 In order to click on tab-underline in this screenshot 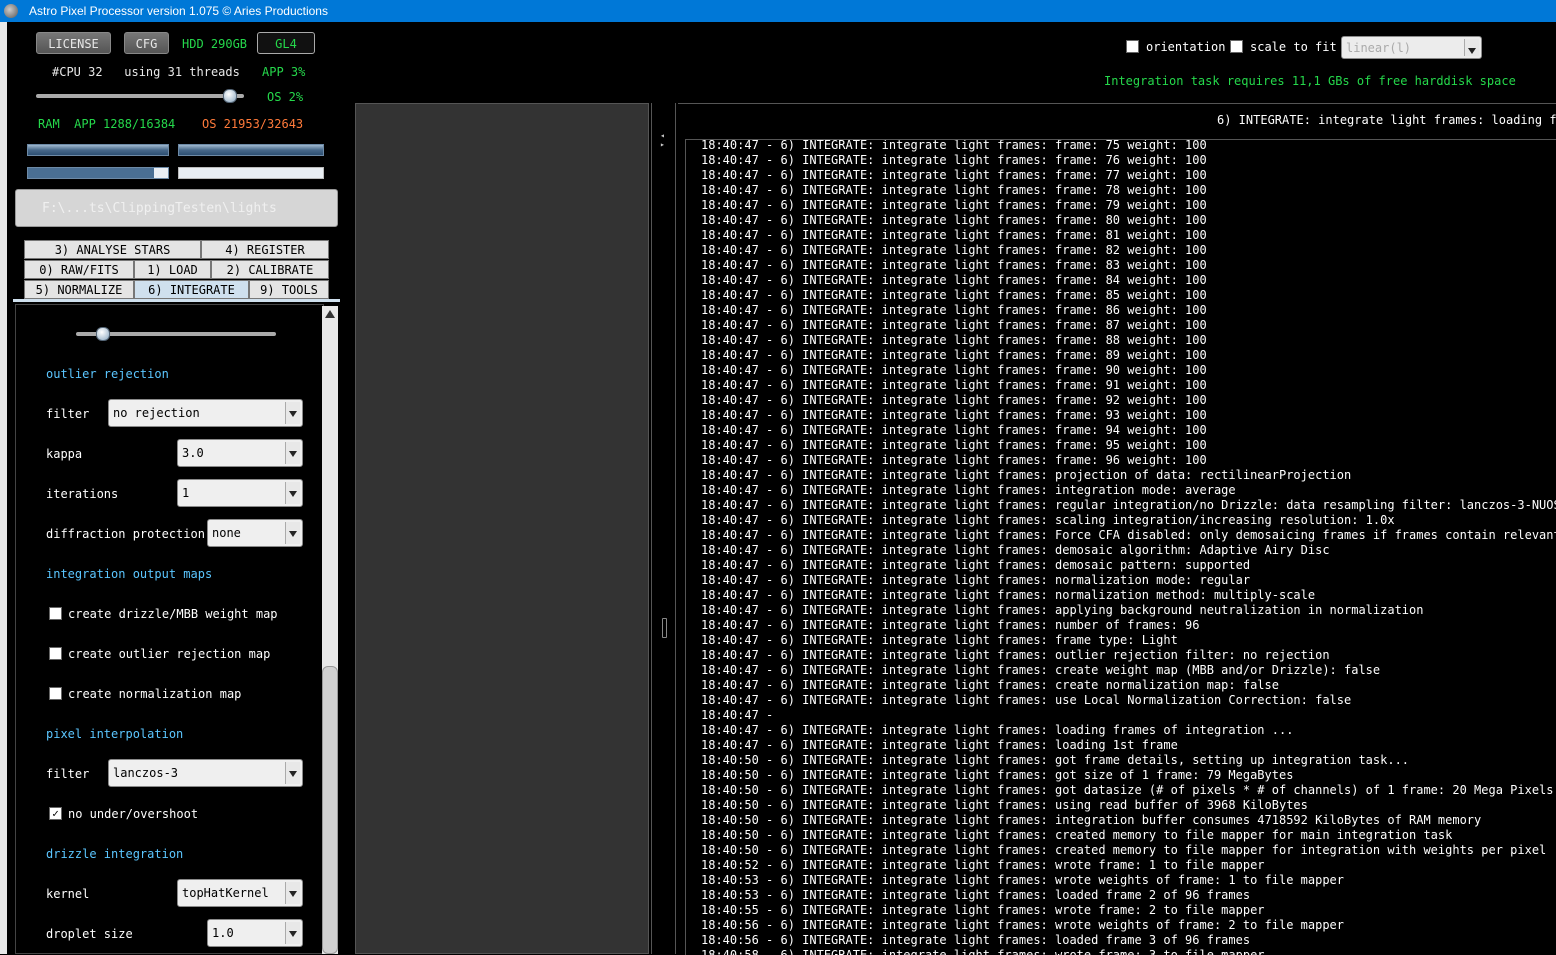, I will do `click(176, 300)`.